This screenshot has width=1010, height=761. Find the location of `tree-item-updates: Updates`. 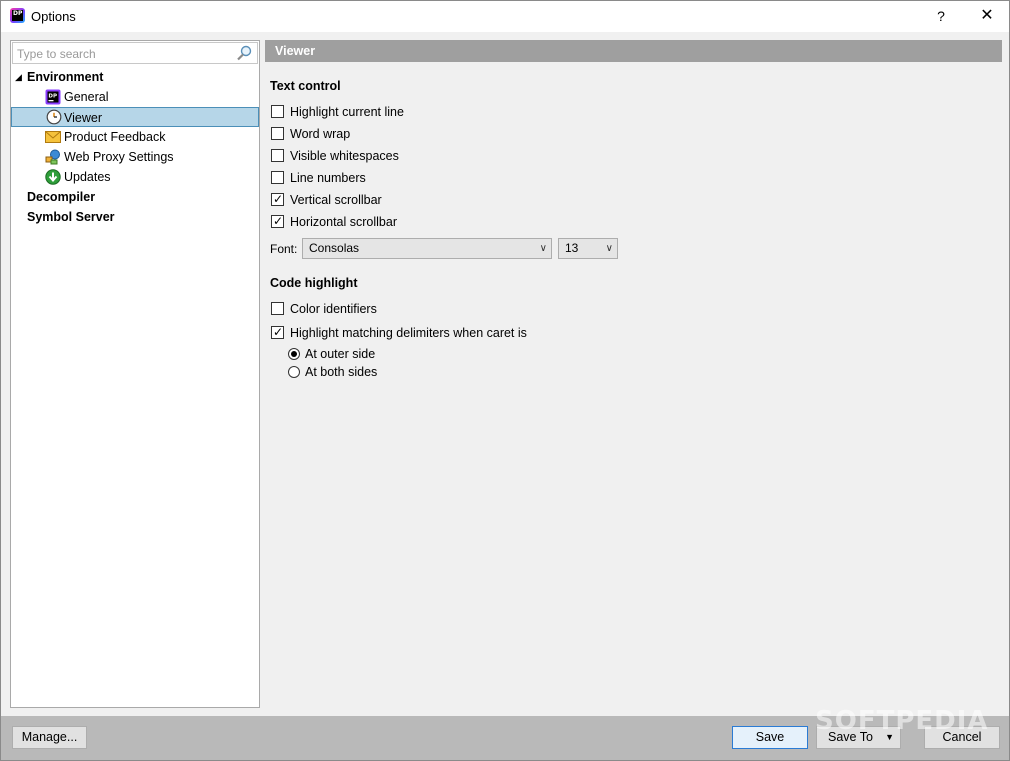

tree-item-updates: Updates is located at coordinates (135, 177).